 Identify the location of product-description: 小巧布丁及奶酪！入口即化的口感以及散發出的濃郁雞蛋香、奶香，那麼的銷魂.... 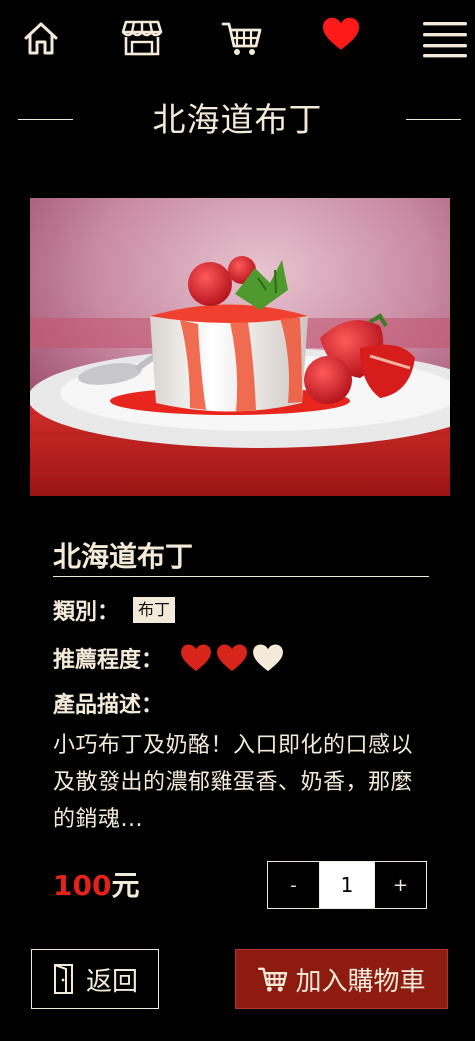
(233, 782).